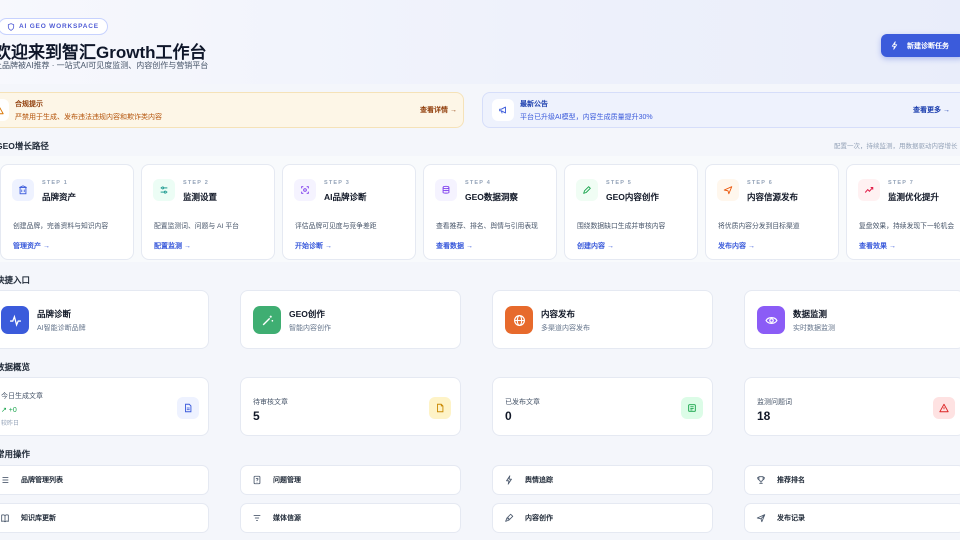 This screenshot has width=960, height=540. I want to click on step-desc: 复盘效果，持续发现下一轮机会, so click(907, 226).